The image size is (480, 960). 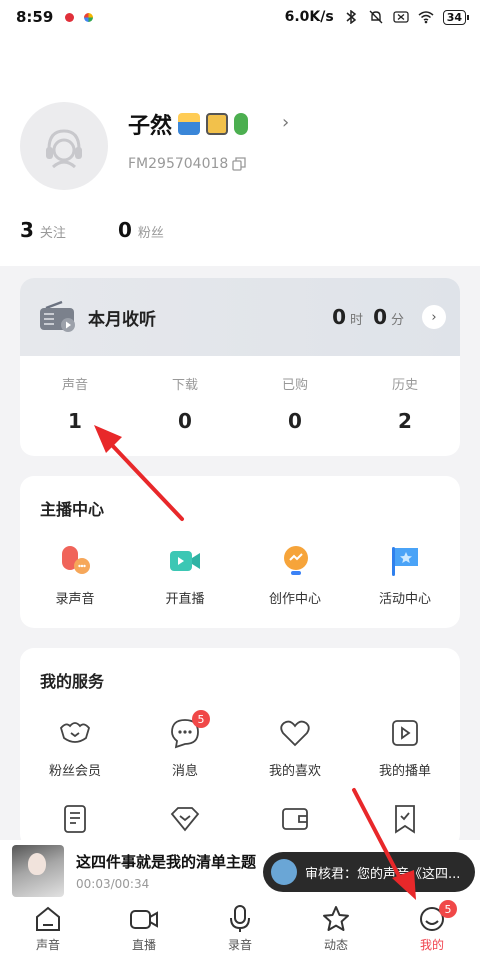 What do you see at coordinates (47, 945) in the screenshot?
I see `tab-label: 声音` at bounding box center [47, 945].